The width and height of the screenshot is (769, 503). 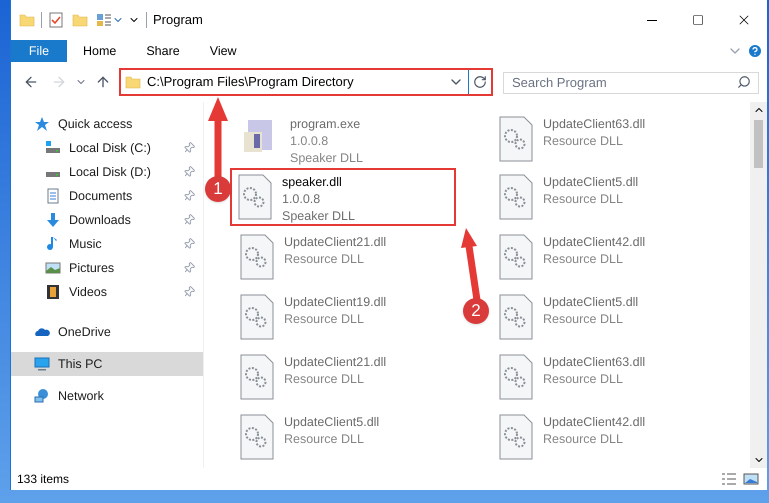 I want to click on properties-icon, so click(x=104, y=20).